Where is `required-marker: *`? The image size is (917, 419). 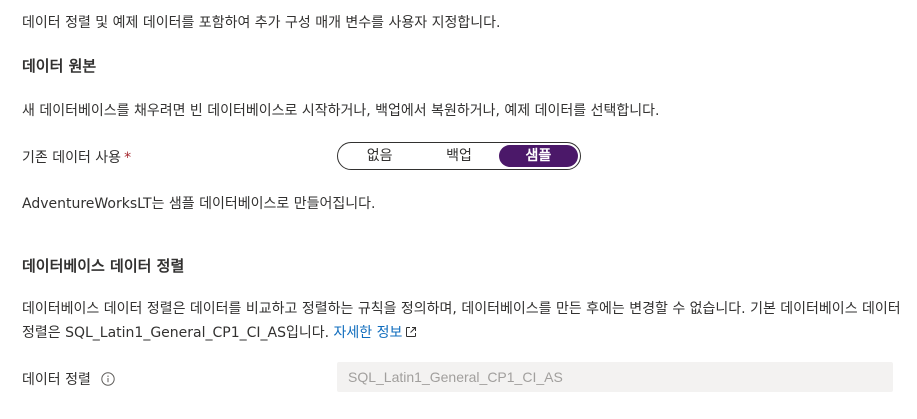 required-marker: * is located at coordinates (128, 158).